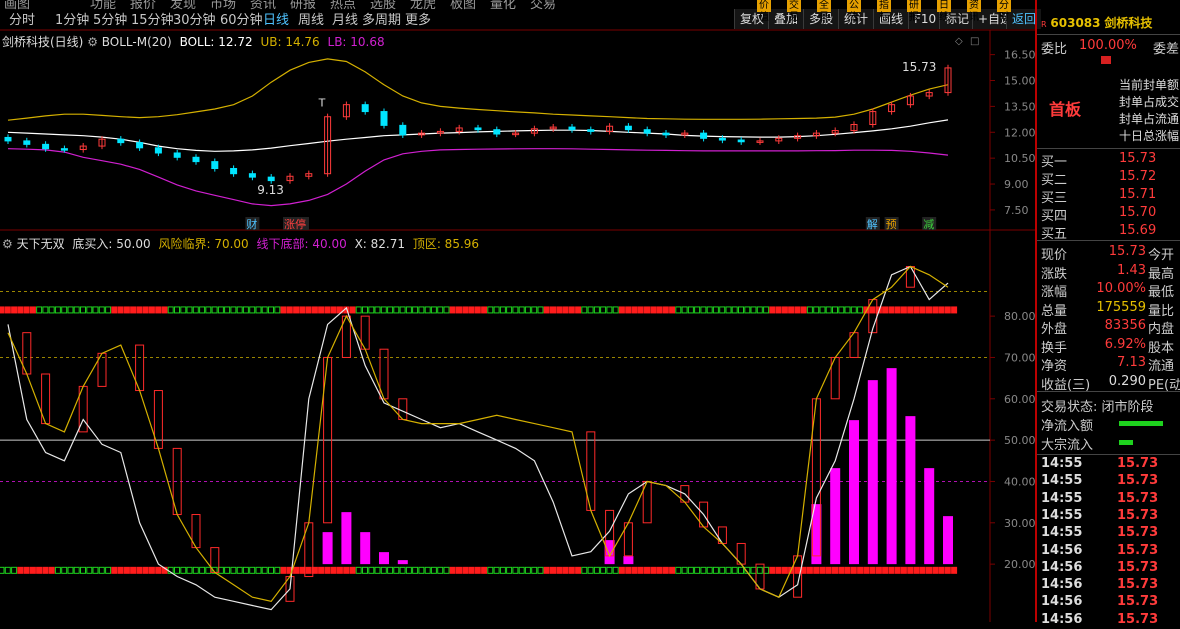 The width and height of the screenshot is (1180, 629). I want to click on quote-value: 15.73, so click(1127, 251).